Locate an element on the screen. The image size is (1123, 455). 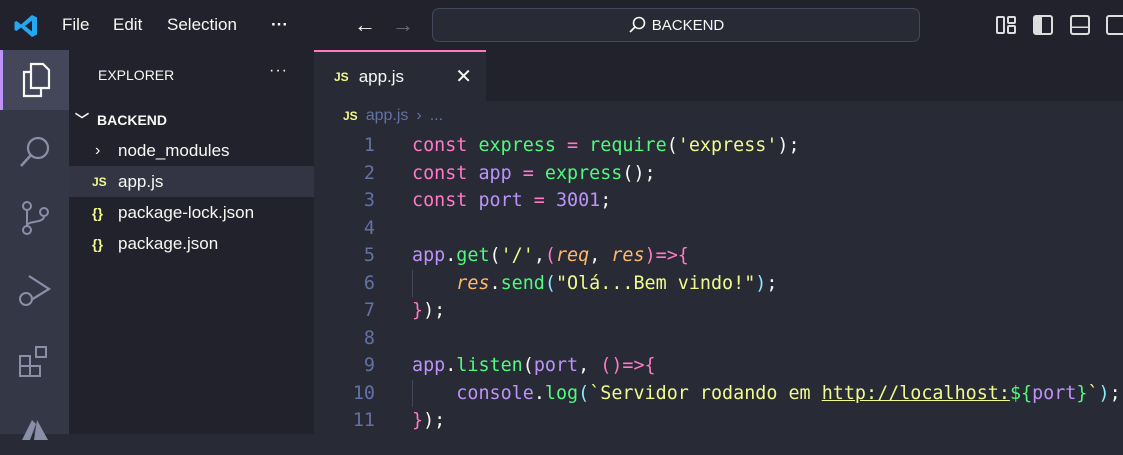
code-token: req is located at coordinates (572, 256).